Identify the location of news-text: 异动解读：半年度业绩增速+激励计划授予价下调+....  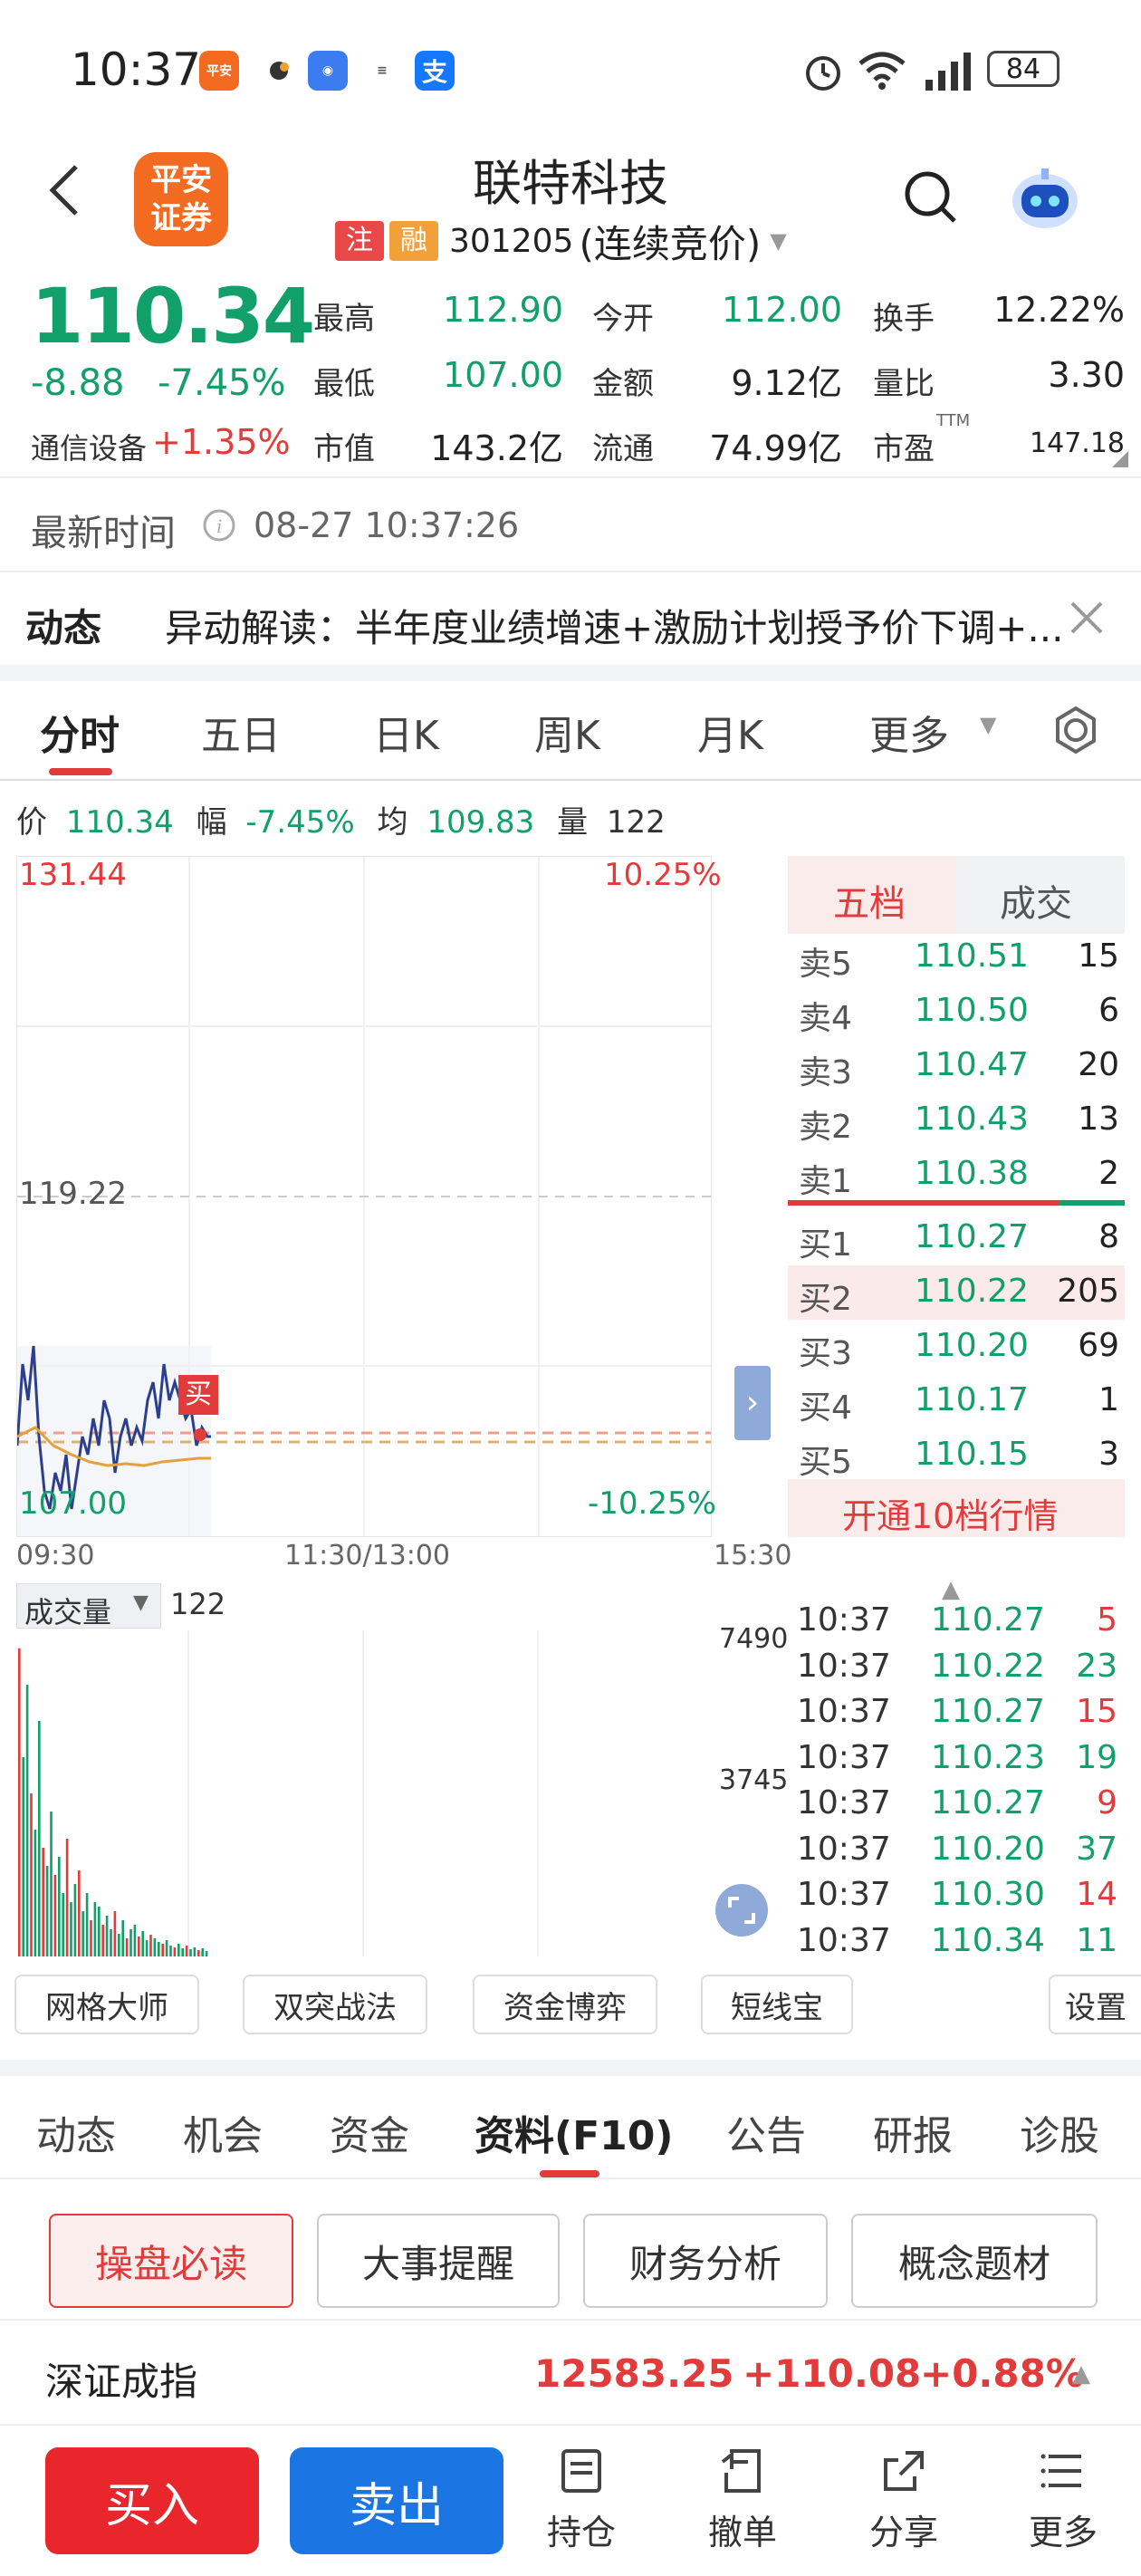
(613, 625).